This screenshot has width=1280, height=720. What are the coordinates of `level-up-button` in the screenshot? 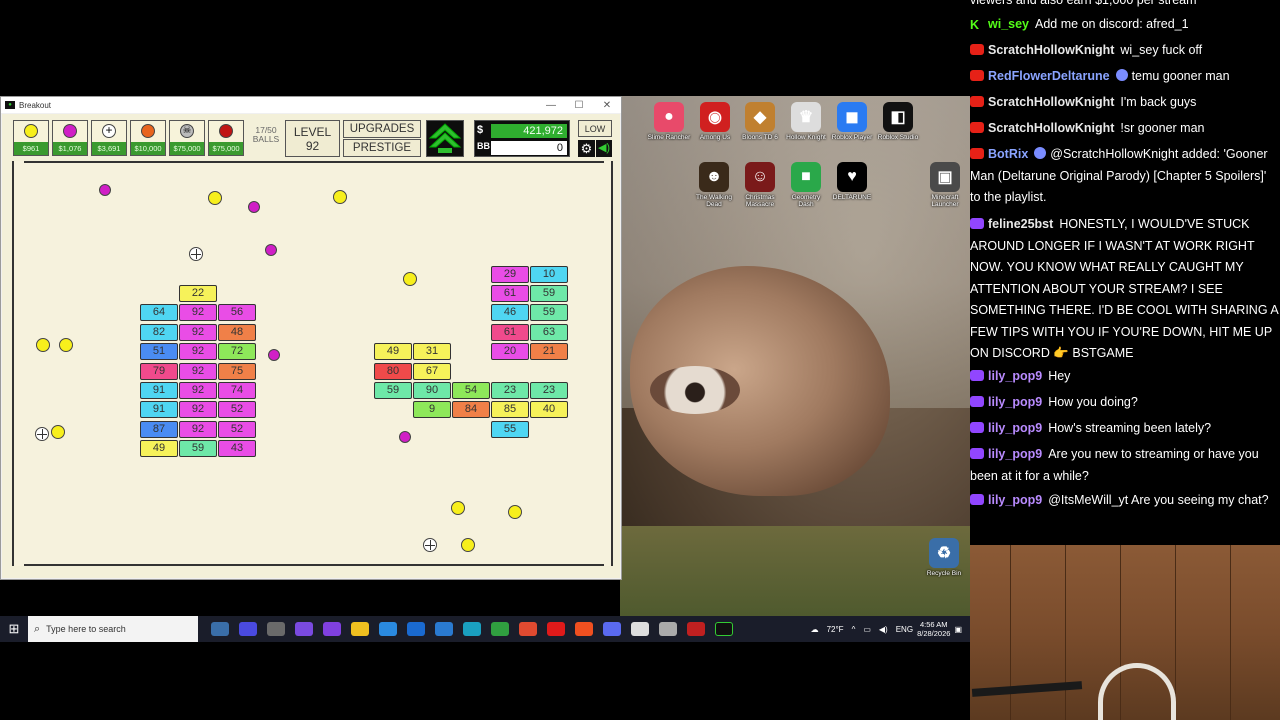 It's located at (445, 138).